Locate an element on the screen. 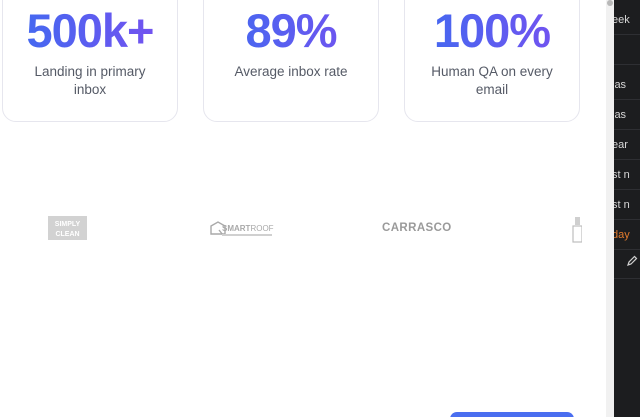 This screenshot has height=417, width=640. stat-label: Human QA on every email is located at coordinates (492, 80).